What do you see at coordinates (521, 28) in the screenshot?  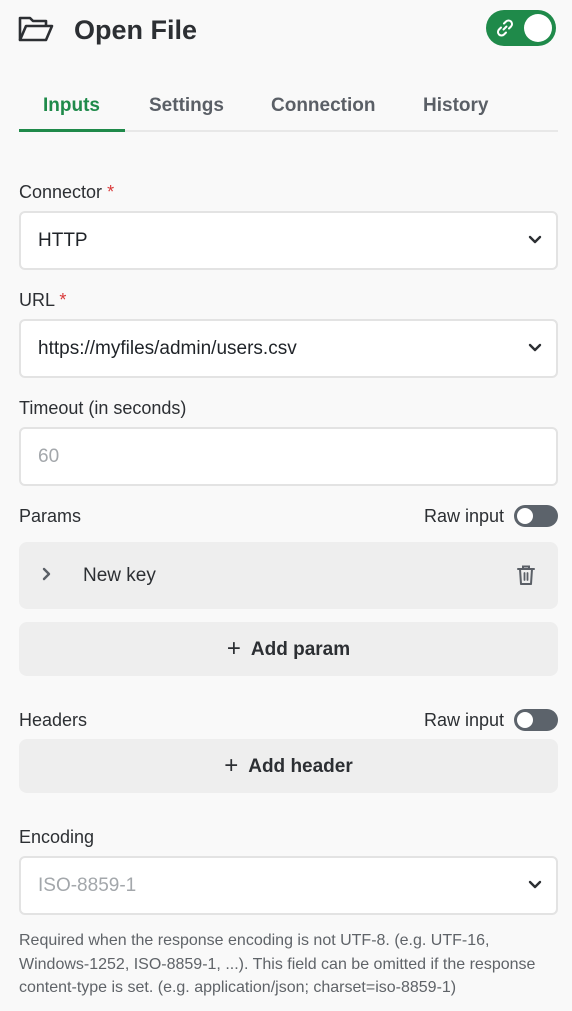 I see `link-toggle` at bounding box center [521, 28].